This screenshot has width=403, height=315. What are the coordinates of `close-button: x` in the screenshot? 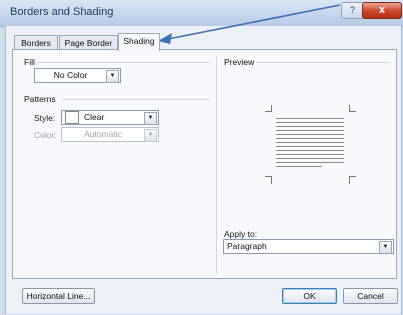 It's located at (382, 10).